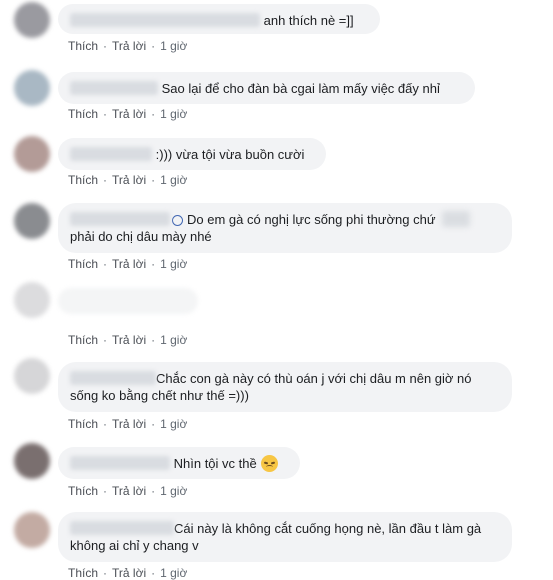 The height and width of the screenshot is (580, 553). What do you see at coordinates (230, 154) in the screenshot?
I see `comment-text: :))) vừa tội vừa buồn cười` at bounding box center [230, 154].